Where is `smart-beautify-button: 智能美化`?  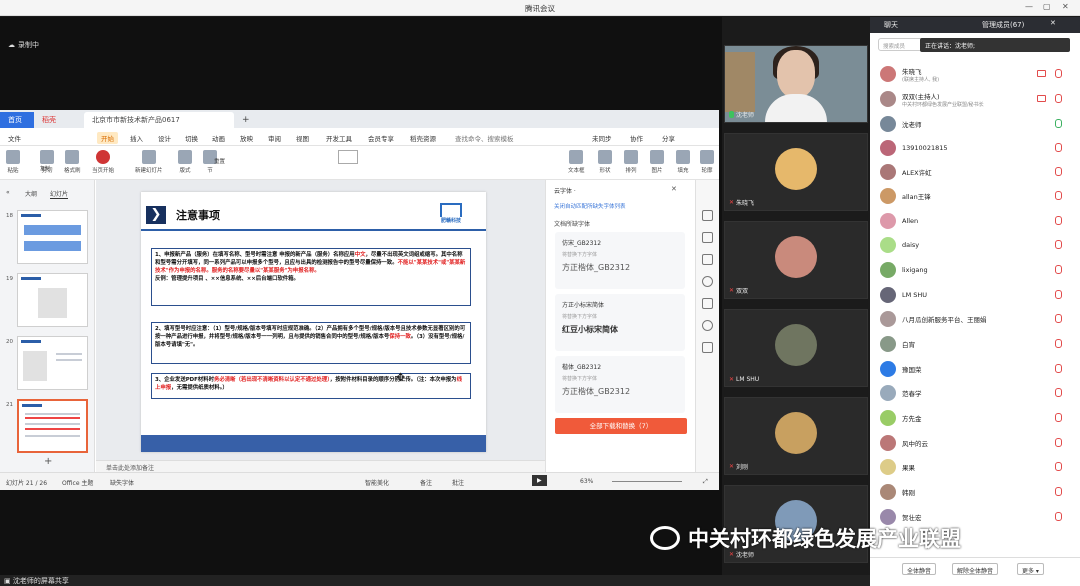
smart-beautify-button: 智能美化 is located at coordinates (377, 482).